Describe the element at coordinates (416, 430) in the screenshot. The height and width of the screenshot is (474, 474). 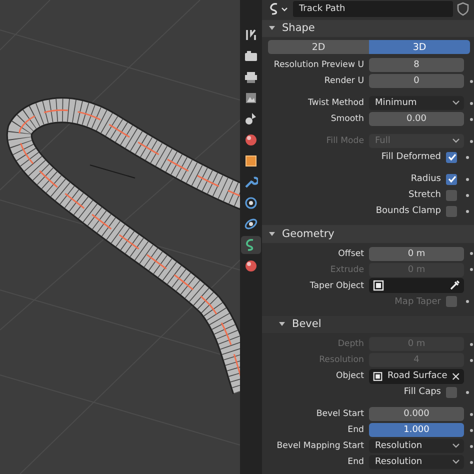
I see `number-field: 1.000` at that location.